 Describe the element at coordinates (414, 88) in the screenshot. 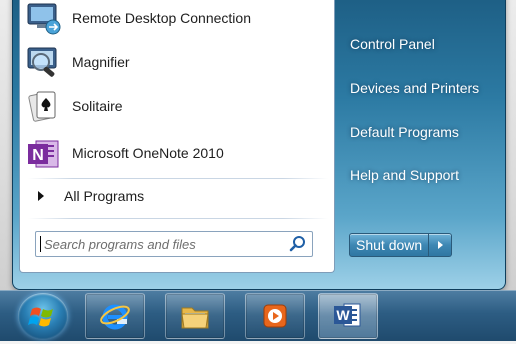

I see `devices-printers-link: Devices and Printers` at that location.